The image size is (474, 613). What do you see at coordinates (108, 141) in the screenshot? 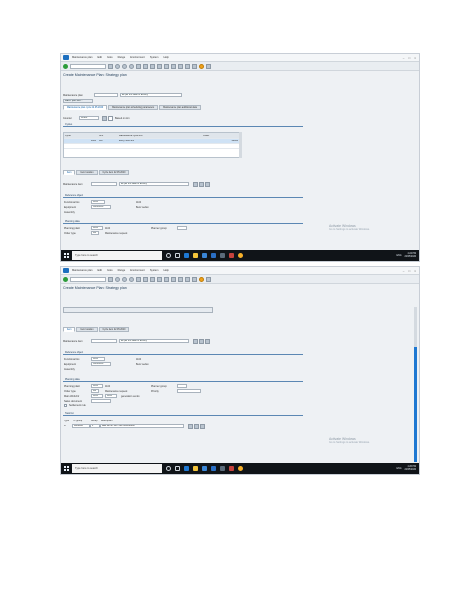
I see `cell-unit: KM` at bounding box center [108, 141].